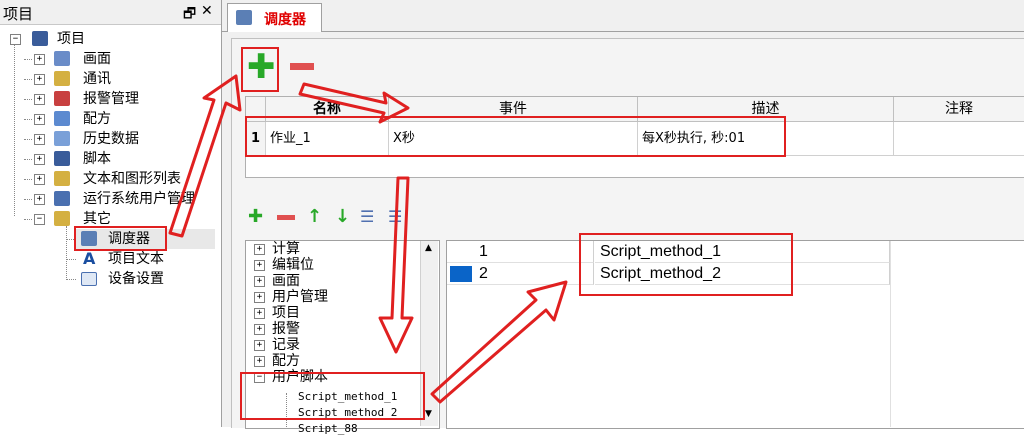 This screenshot has width=1024, height=437. What do you see at coordinates (286, 249) in the screenshot?
I see `function-category-1: 计算` at bounding box center [286, 249].